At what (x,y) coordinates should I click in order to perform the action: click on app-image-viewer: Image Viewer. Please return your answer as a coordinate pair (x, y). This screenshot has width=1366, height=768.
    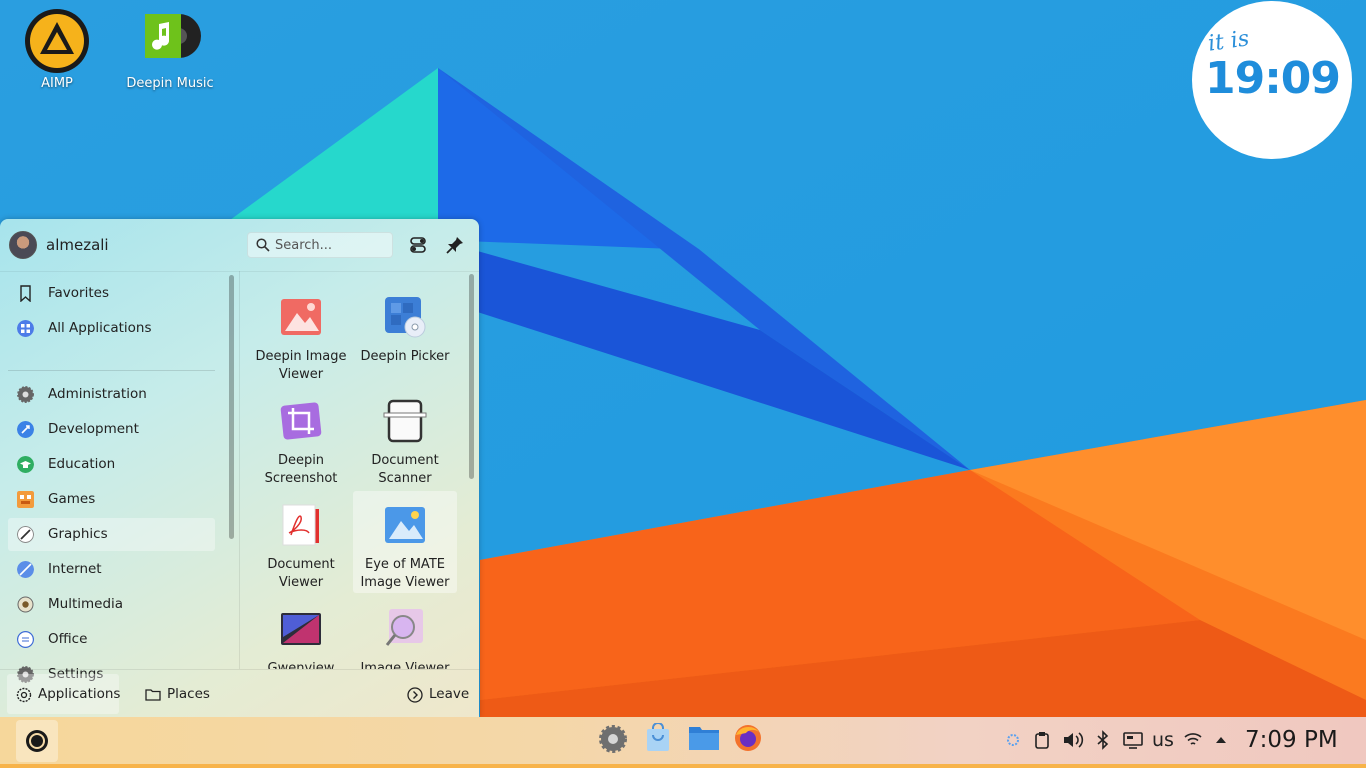
    Looking at the image, I should click on (405, 632).